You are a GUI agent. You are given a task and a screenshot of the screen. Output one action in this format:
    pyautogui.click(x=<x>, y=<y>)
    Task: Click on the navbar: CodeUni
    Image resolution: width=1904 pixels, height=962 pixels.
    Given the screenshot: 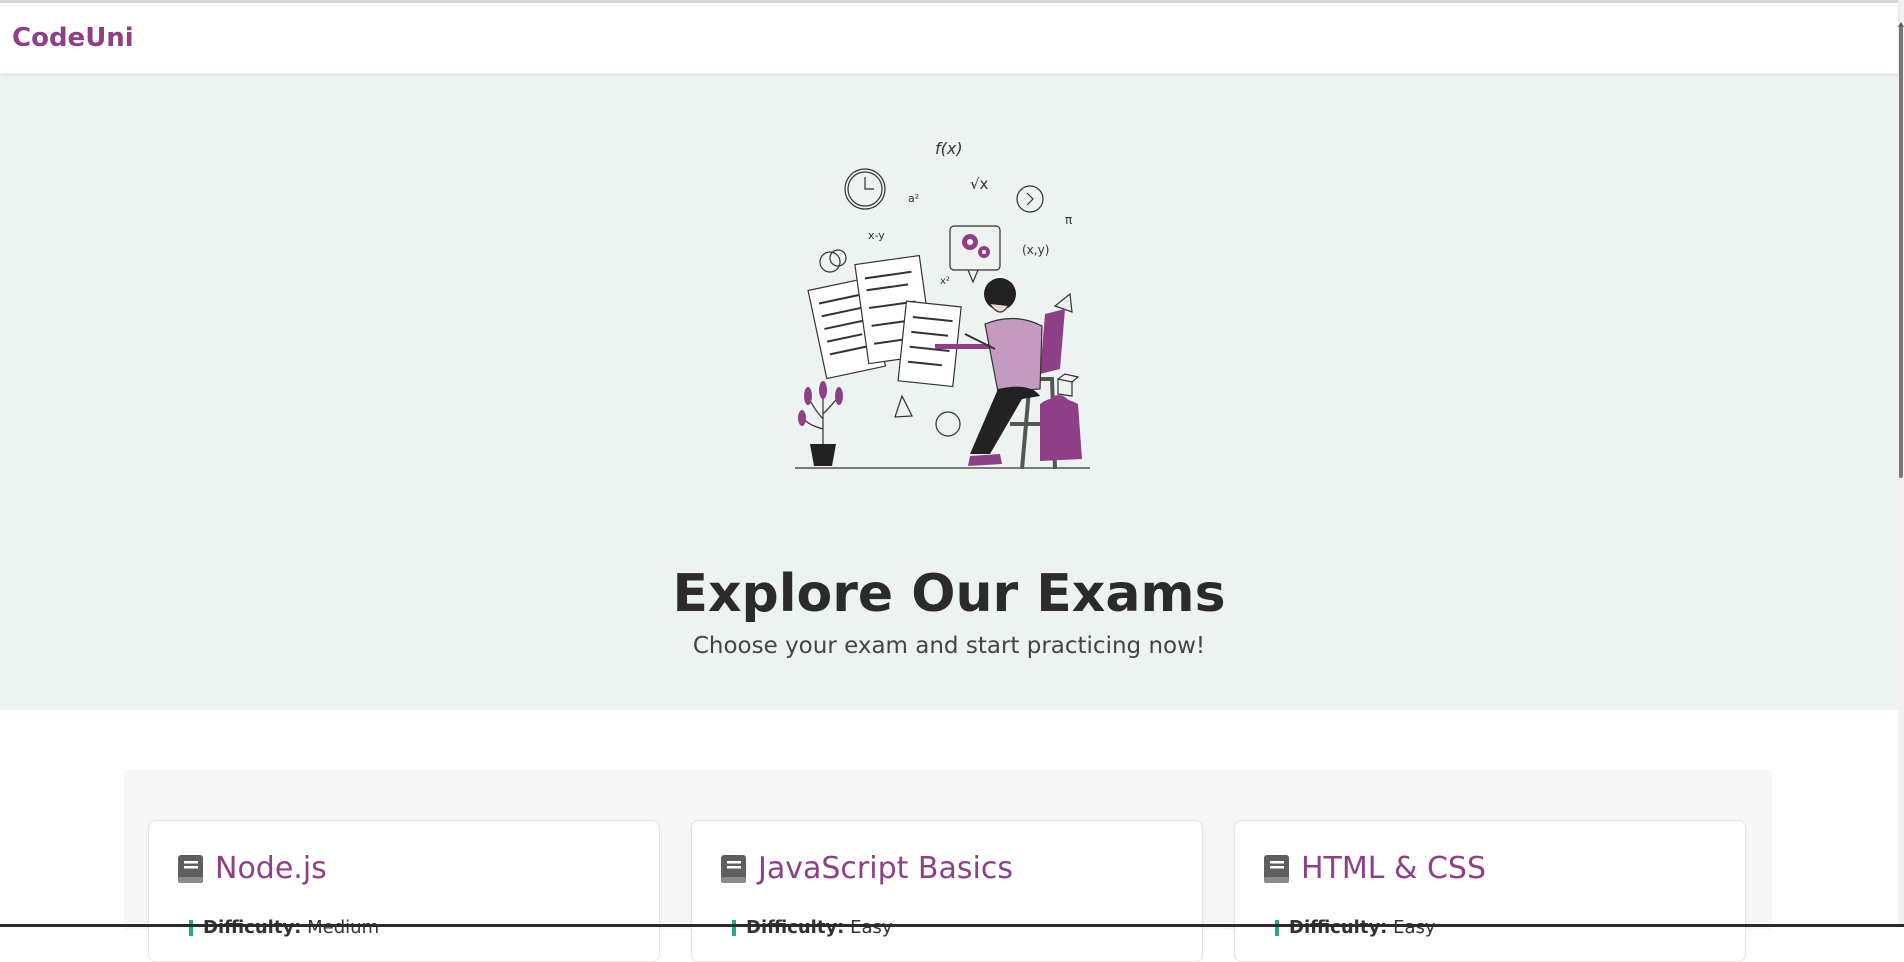 What is the action you would take?
    pyautogui.click(x=949, y=38)
    